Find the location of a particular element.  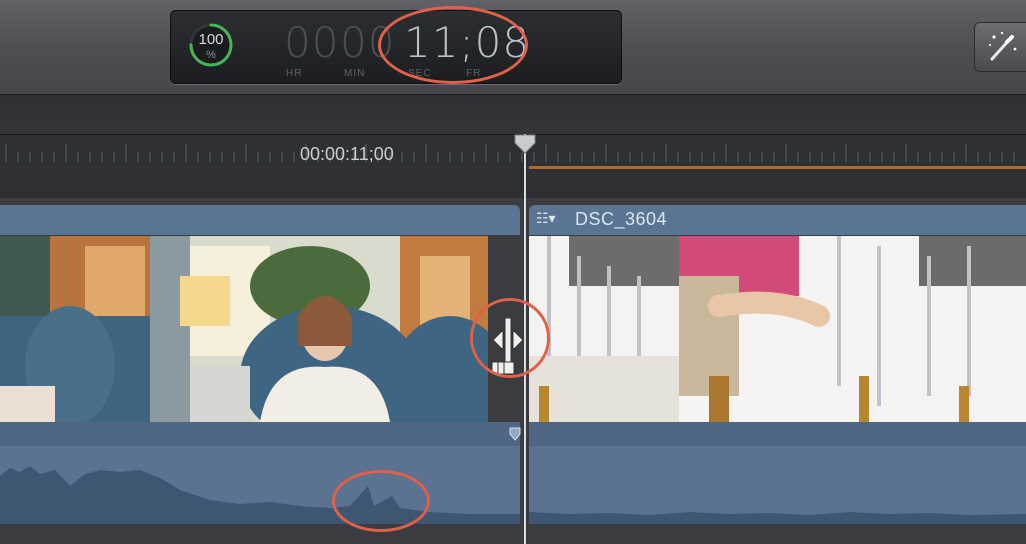

unit-hr: HR is located at coordinates (294, 73).